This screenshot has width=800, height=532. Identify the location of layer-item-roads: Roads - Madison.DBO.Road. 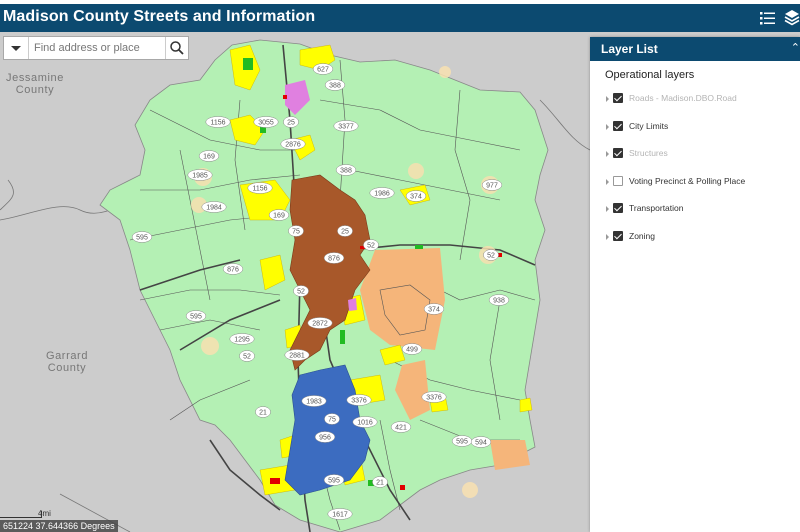
(674, 106).